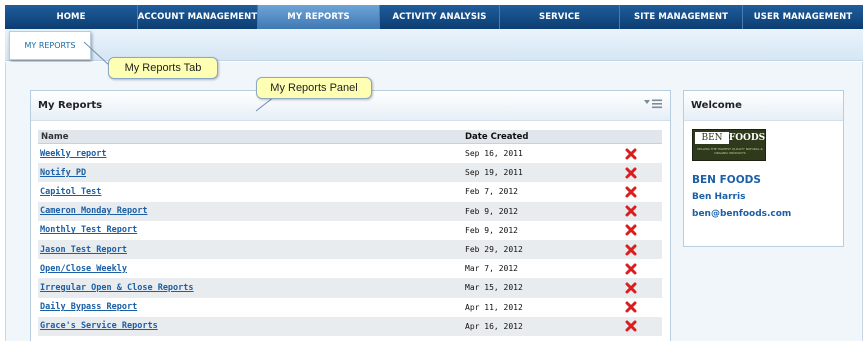  I want to click on nav-user-management: USER MANAGEMENT, so click(803, 17).